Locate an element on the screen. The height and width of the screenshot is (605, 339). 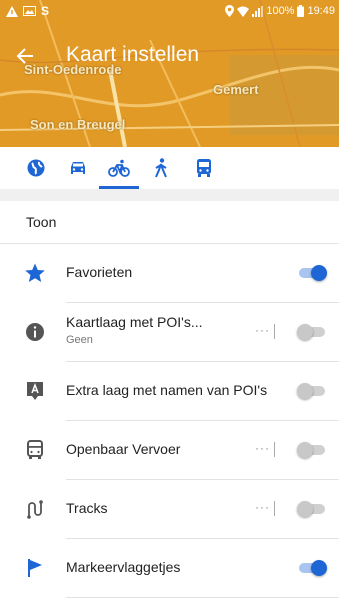
row-map-markers: Markeervlaggetjes is located at coordinates (169, 568).